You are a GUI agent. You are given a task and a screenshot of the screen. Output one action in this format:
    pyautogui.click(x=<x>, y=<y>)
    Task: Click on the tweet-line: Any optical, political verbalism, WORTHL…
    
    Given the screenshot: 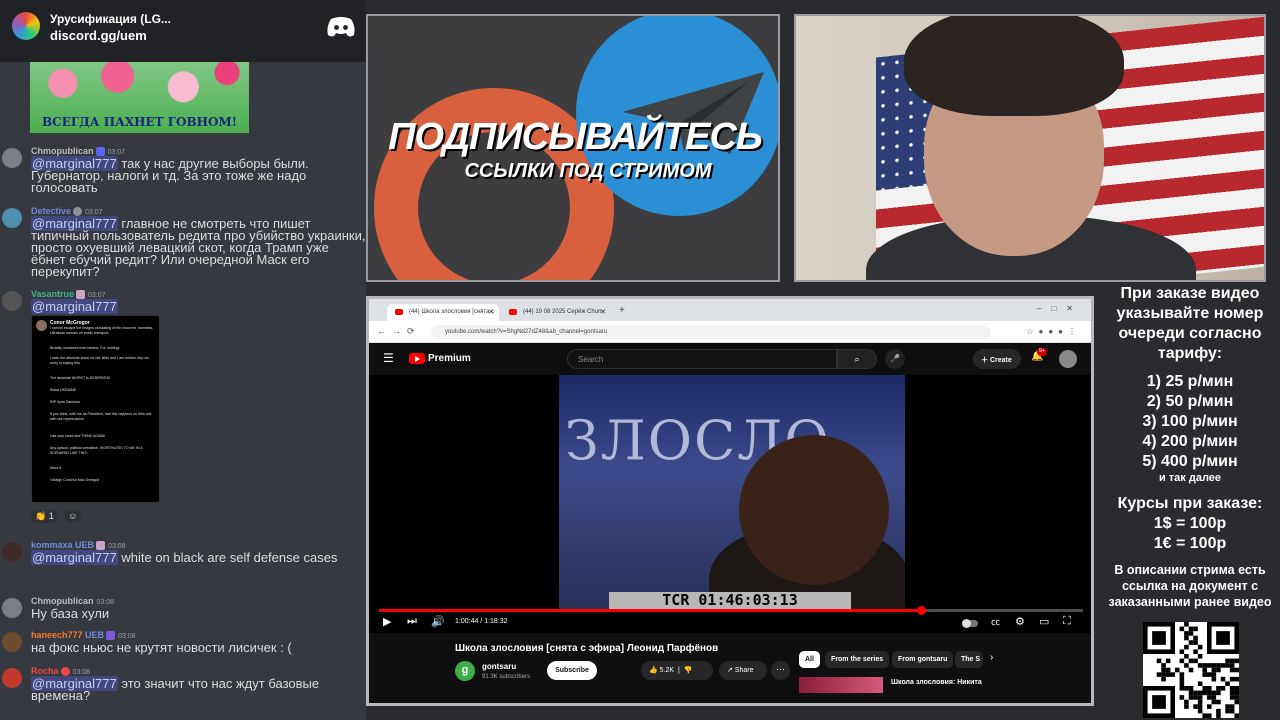 What is the action you would take?
    pyautogui.click(x=96, y=450)
    